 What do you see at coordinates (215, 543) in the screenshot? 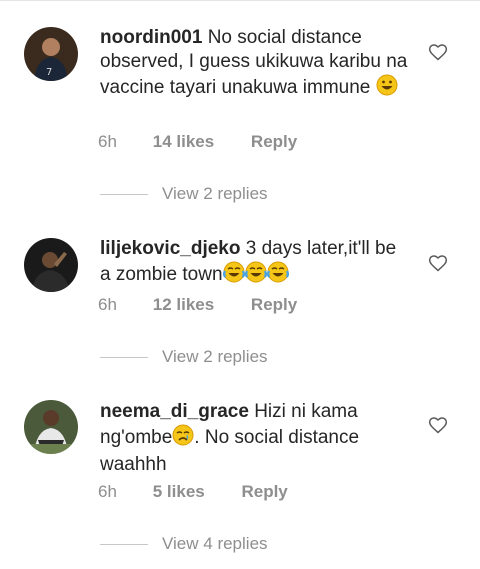
I see `view-replies-label: View 4 replies` at bounding box center [215, 543].